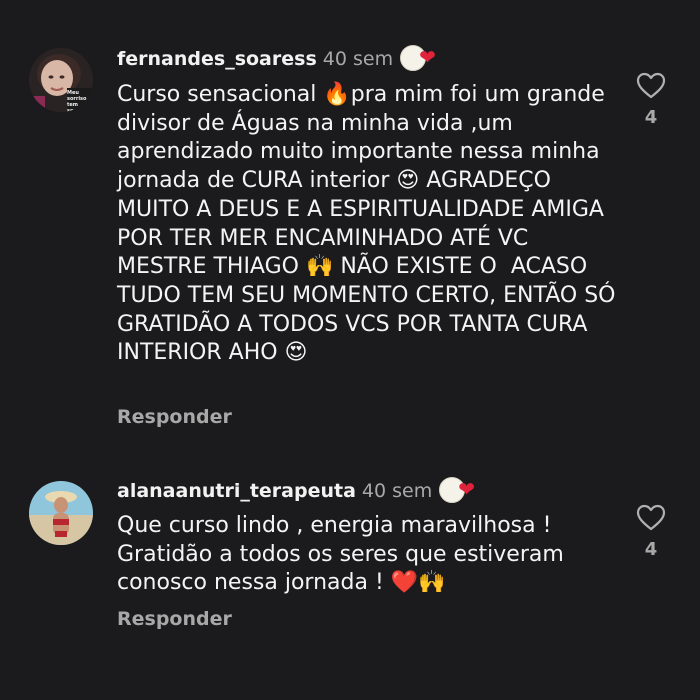  What do you see at coordinates (236, 491) in the screenshot?
I see `username: alanaanutri_terapeuta` at bounding box center [236, 491].